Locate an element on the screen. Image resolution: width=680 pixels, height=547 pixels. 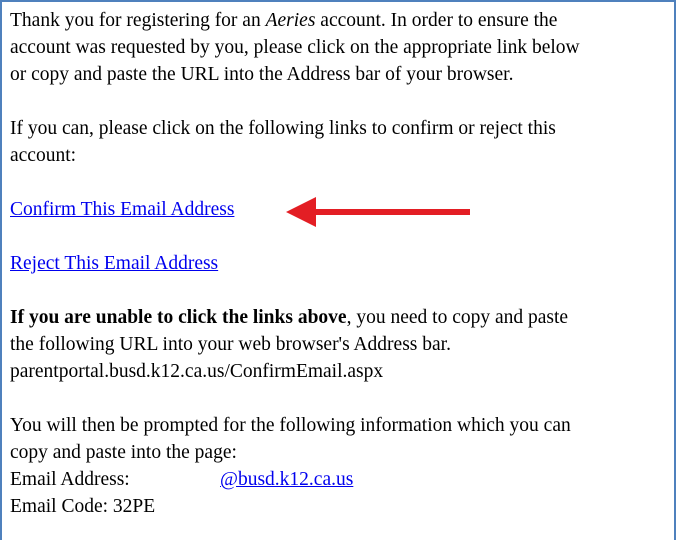
intro-text-end: account. In order to ensure the is located at coordinates (436, 20).